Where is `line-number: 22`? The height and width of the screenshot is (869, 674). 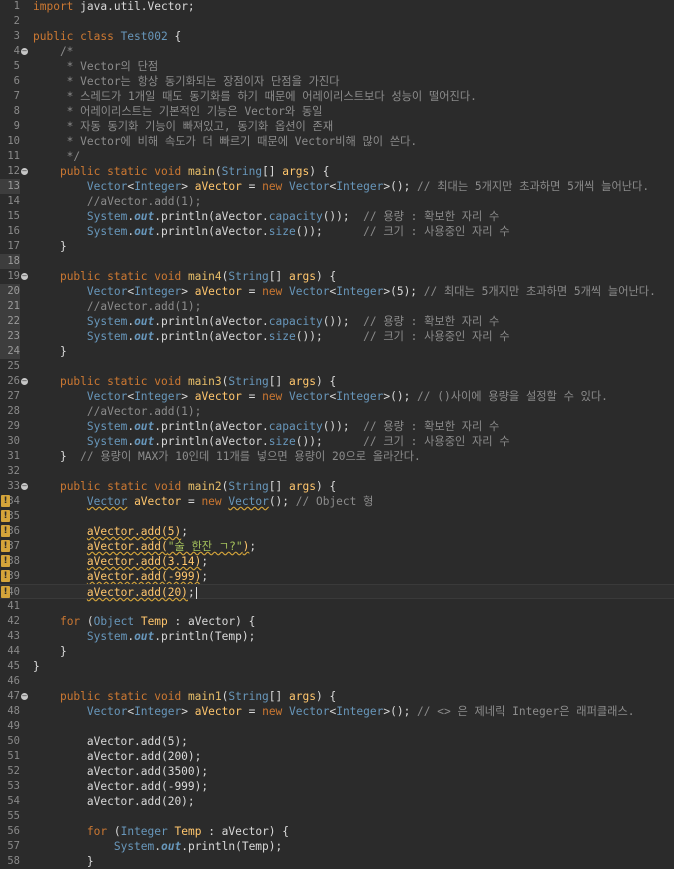
line-number: 22 is located at coordinates (10, 321).